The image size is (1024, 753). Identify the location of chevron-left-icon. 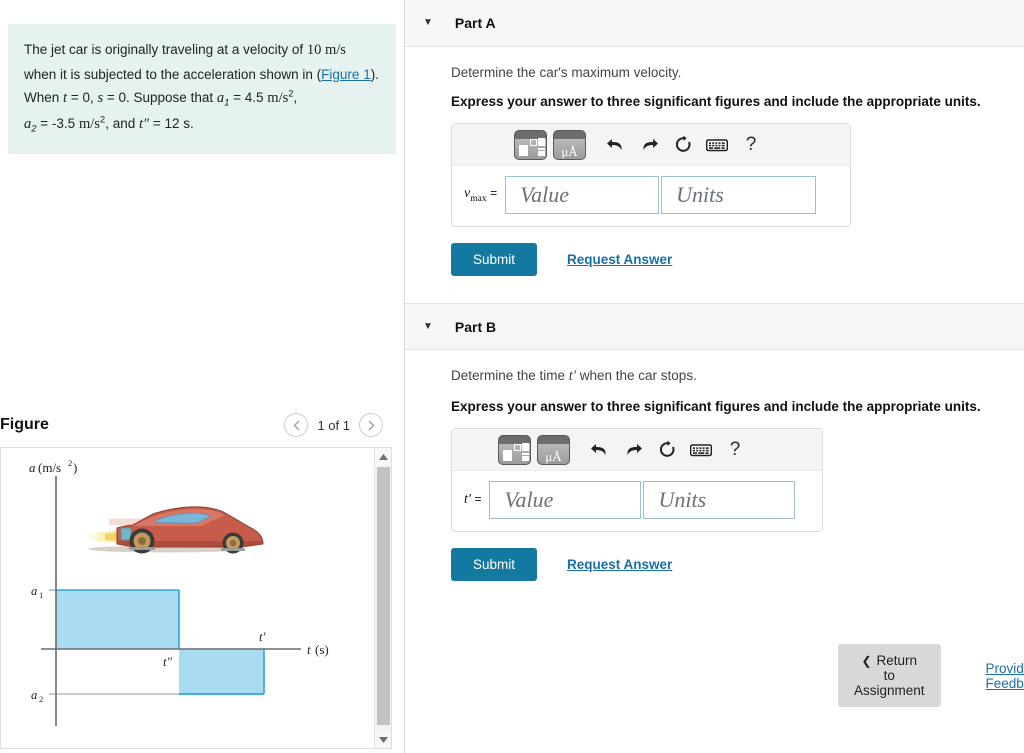
(296, 425).